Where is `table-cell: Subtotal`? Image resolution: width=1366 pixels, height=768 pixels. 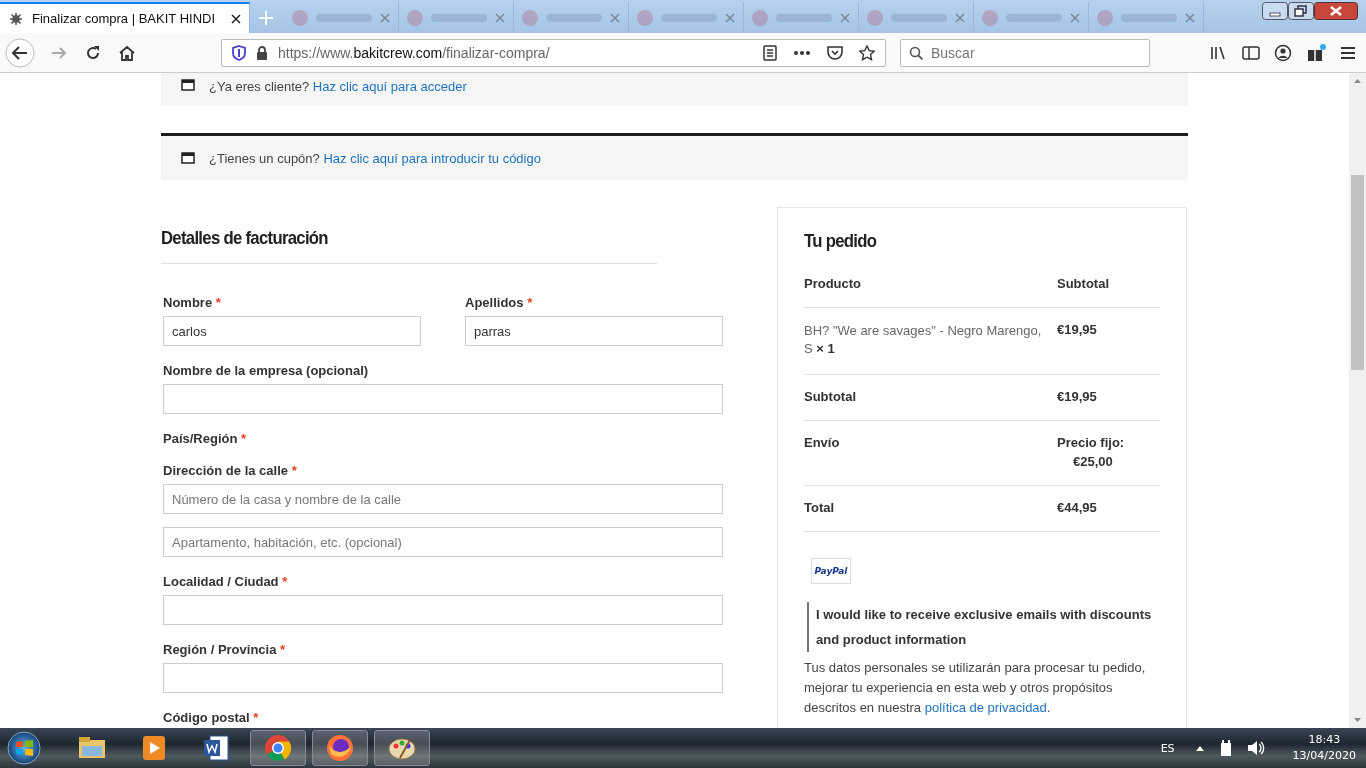
table-cell: Subtotal is located at coordinates (930, 397).